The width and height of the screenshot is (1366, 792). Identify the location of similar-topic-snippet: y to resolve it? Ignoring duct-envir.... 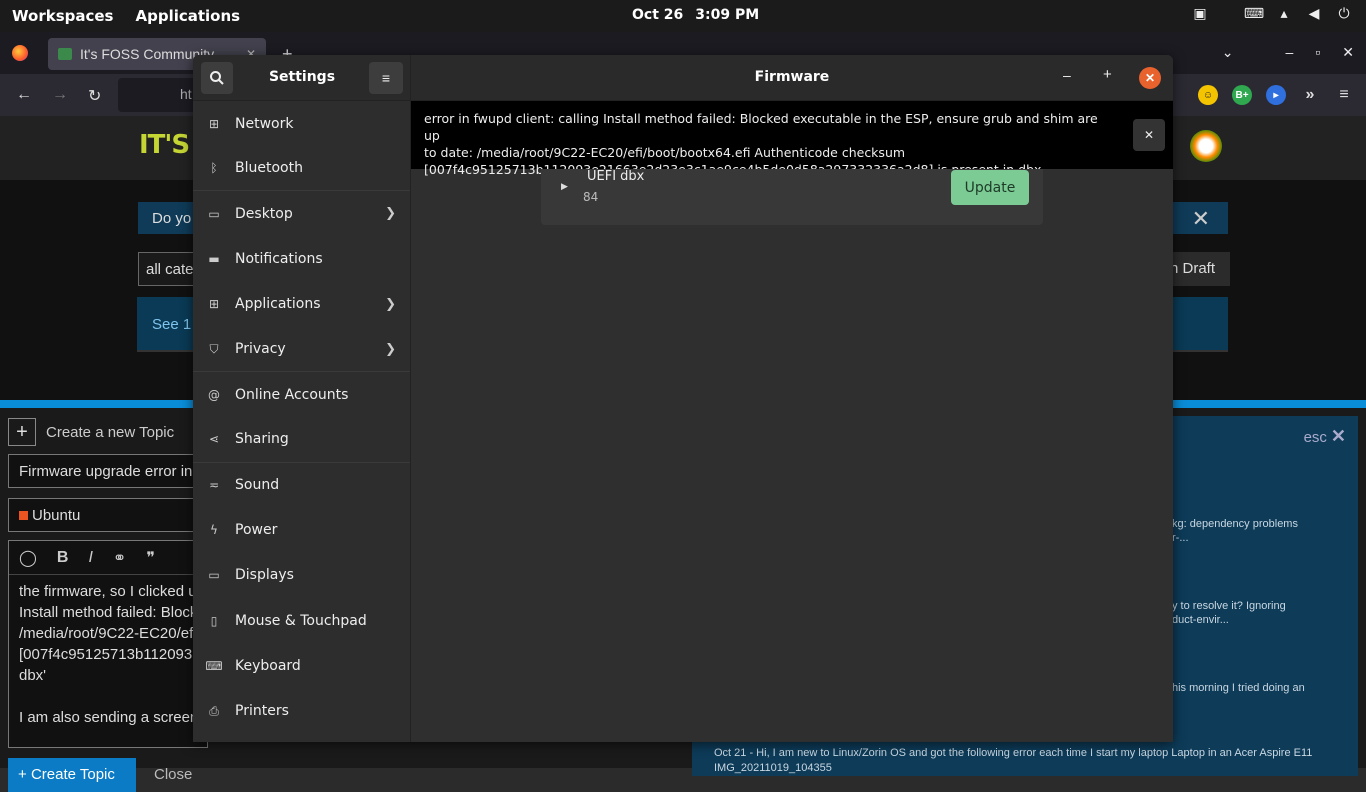
(1229, 613).